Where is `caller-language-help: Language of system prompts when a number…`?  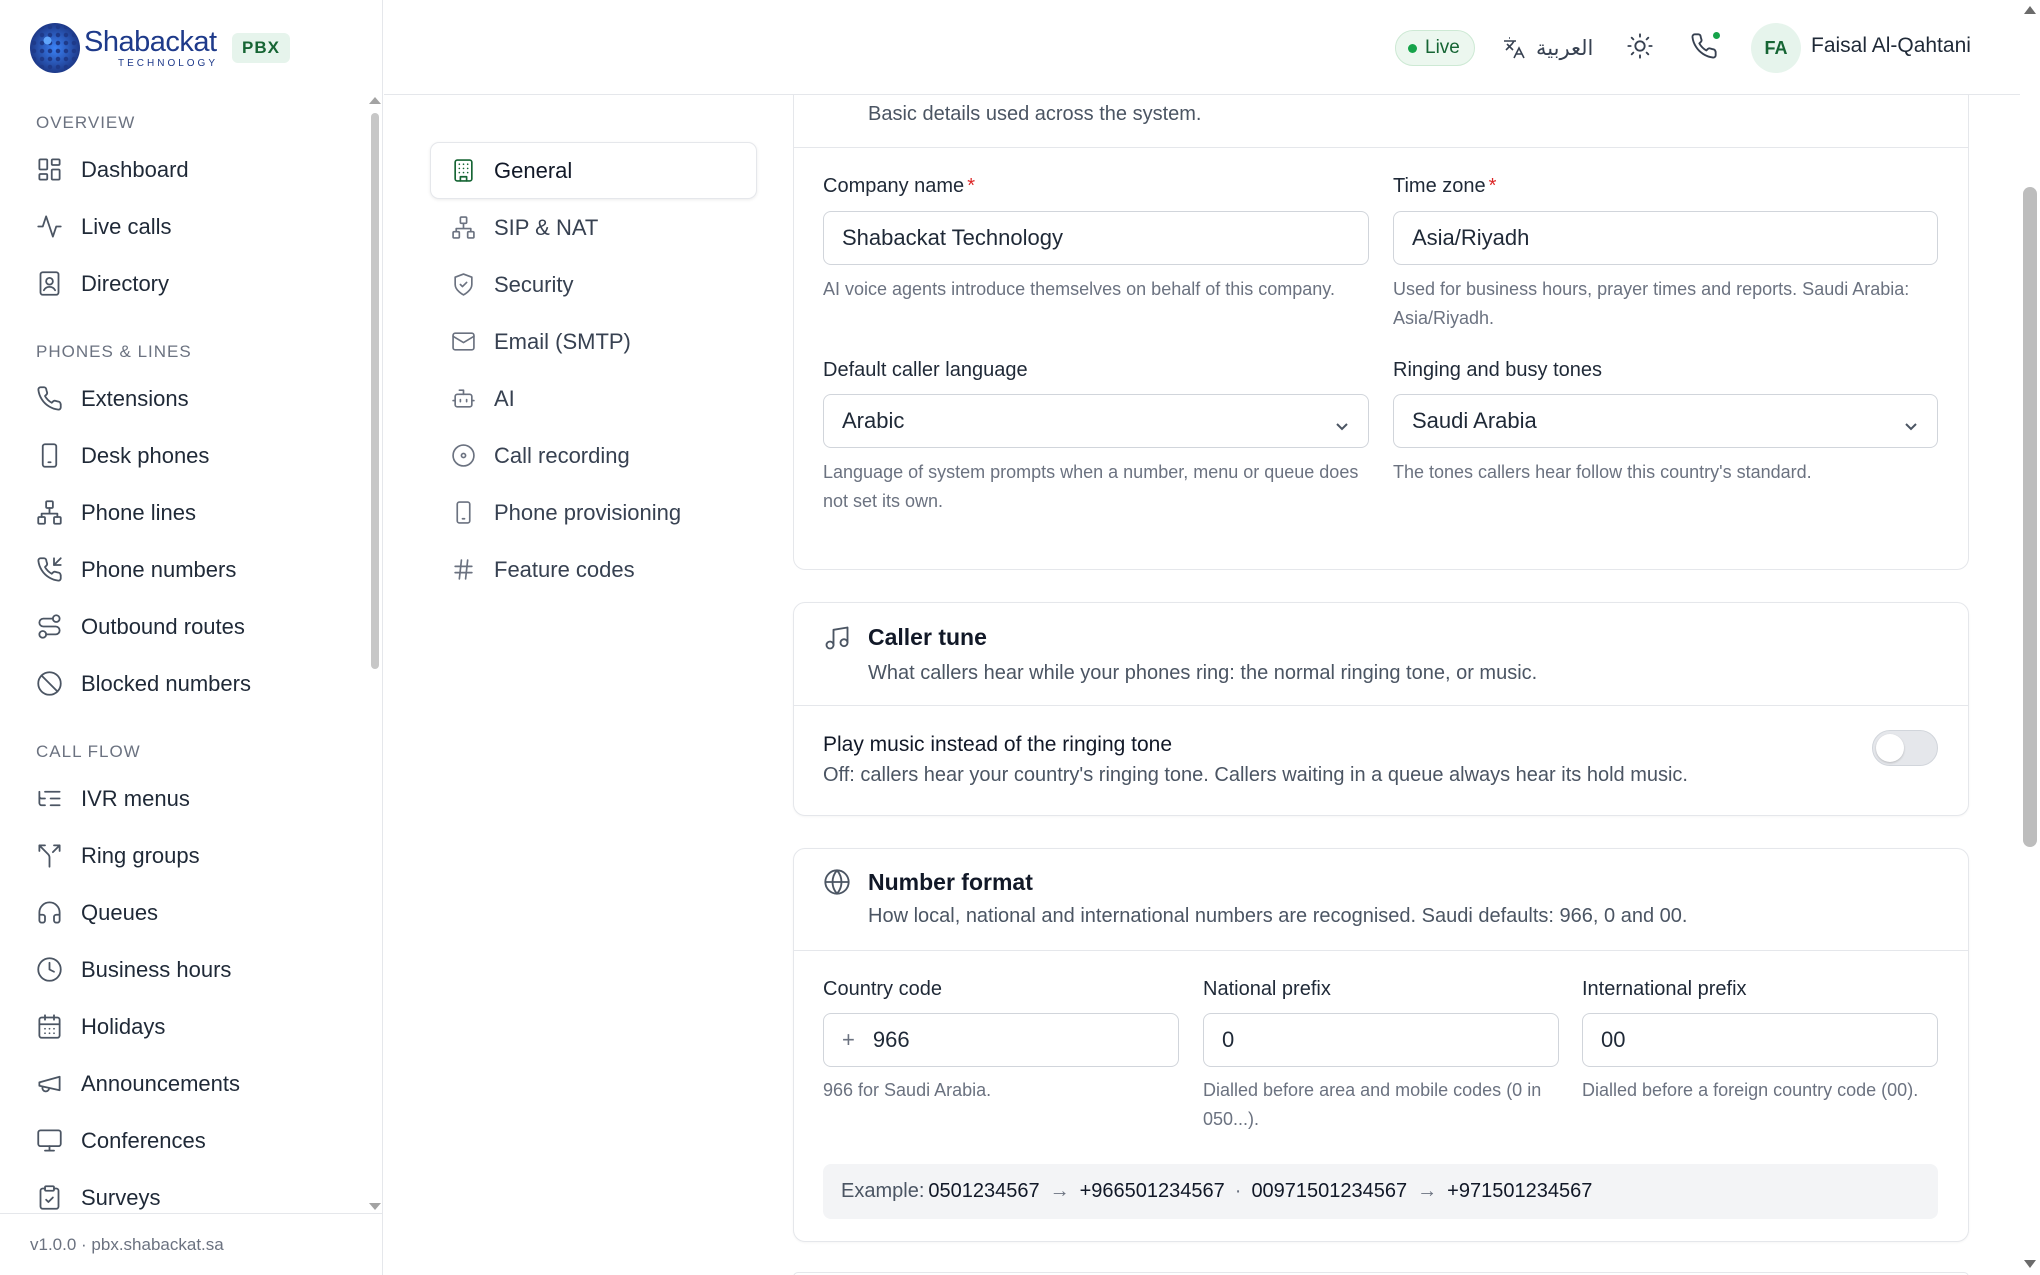 caller-language-help: Language of system prompts when a number… is located at coordinates (1091, 486).